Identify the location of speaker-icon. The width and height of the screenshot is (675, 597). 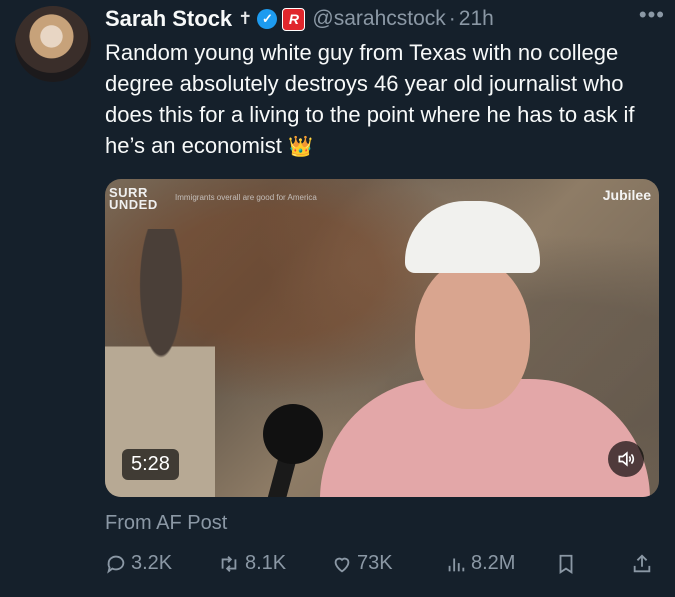
(626, 459).